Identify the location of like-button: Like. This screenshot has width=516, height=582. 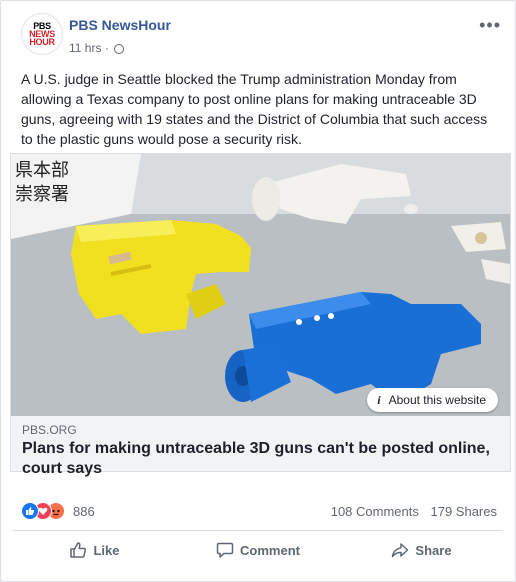
(94, 551).